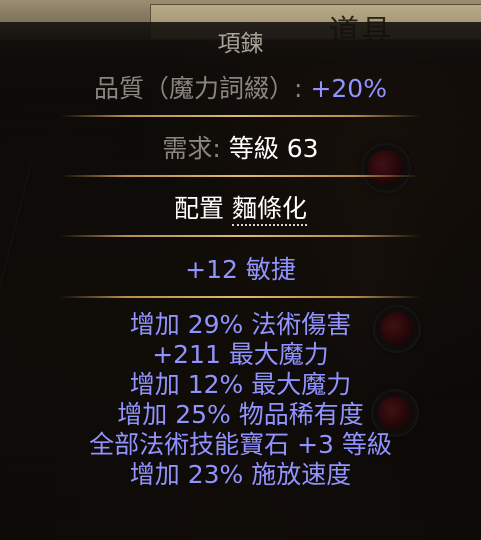  What do you see at coordinates (240, 44) in the screenshot?
I see `item-name: 項鍊` at bounding box center [240, 44].